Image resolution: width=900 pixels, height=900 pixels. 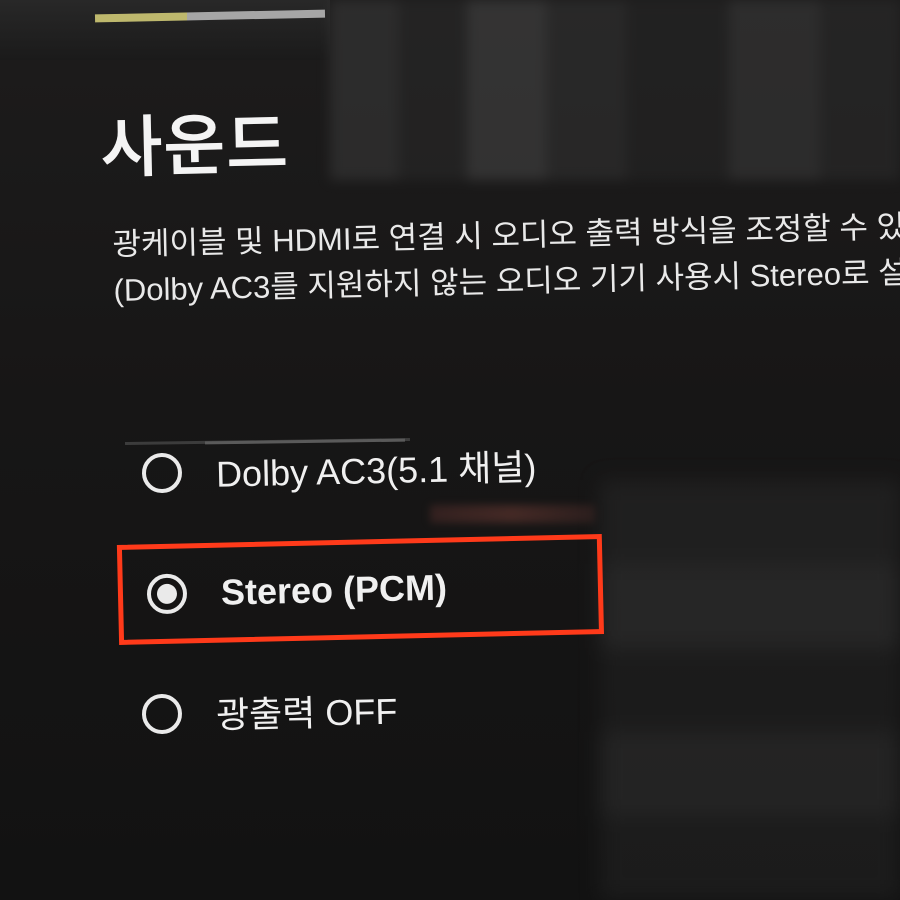 I want to click on background-blur-streak, so click(x=512, y=514).